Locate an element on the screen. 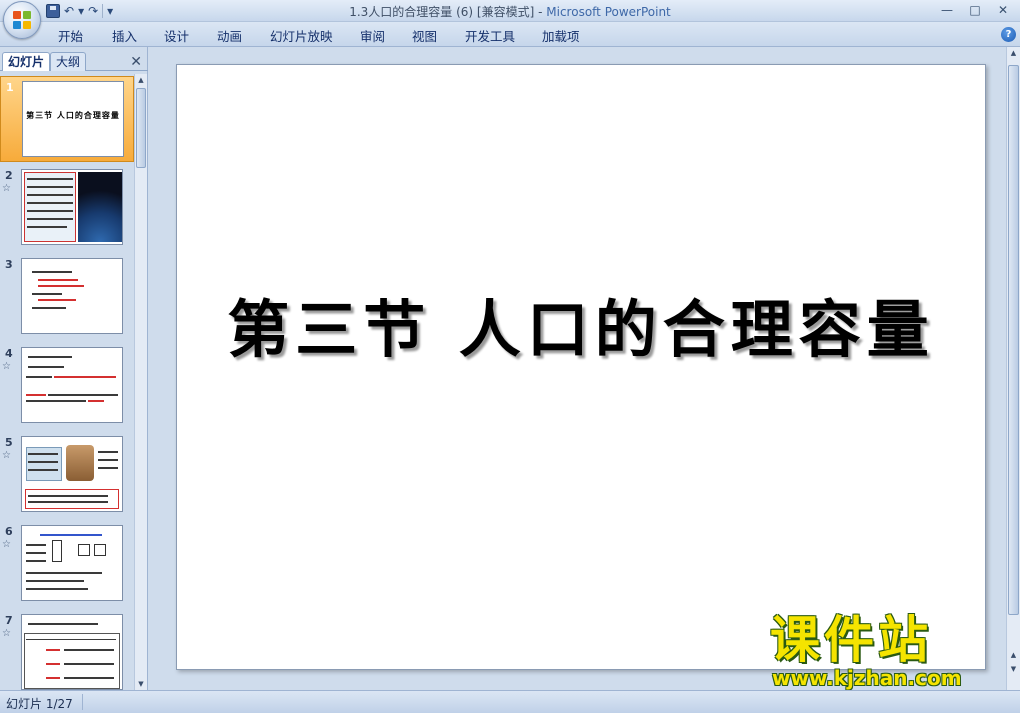 This screenshot has width=1020, height=713. slide-number: 2 is located at coordinates (9, 175).